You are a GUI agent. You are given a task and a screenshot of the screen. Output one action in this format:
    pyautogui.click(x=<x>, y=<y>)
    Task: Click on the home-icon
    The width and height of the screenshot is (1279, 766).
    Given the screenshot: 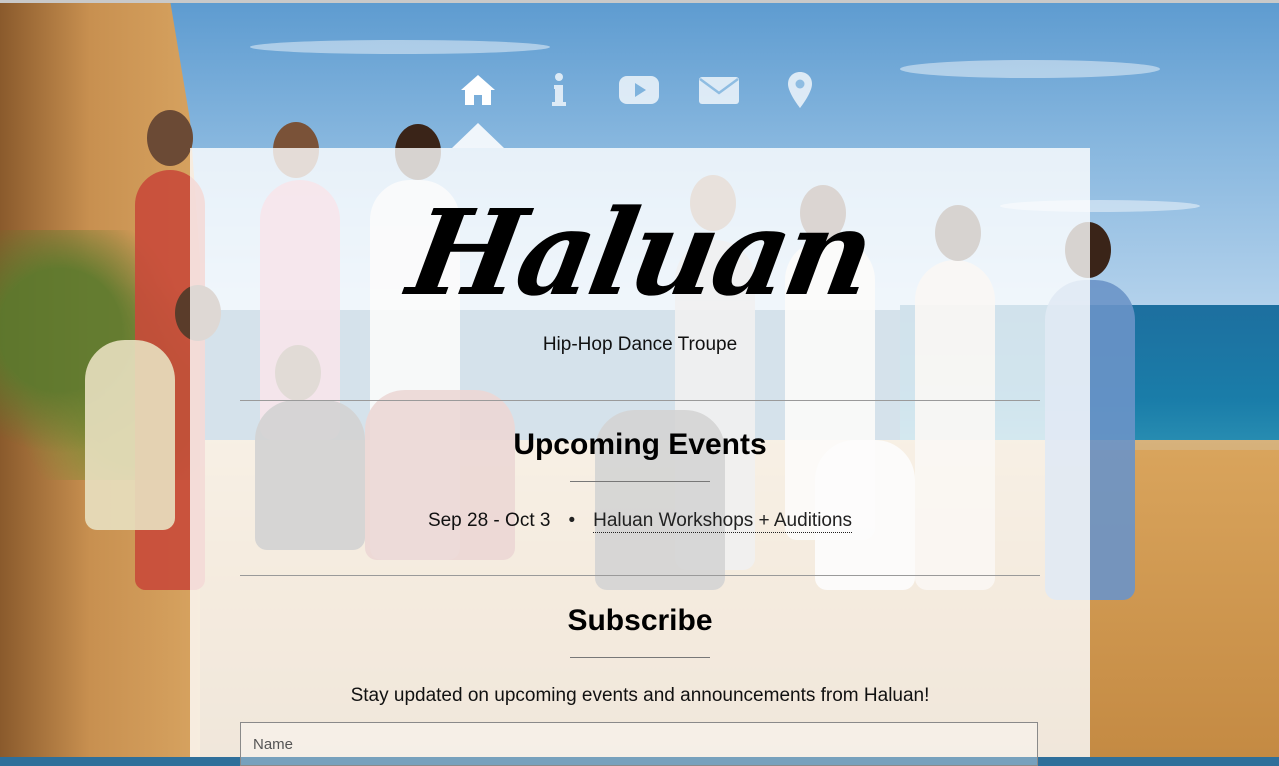 What is the action you would take?
    pyautogui.click(x=478, y=90)
    